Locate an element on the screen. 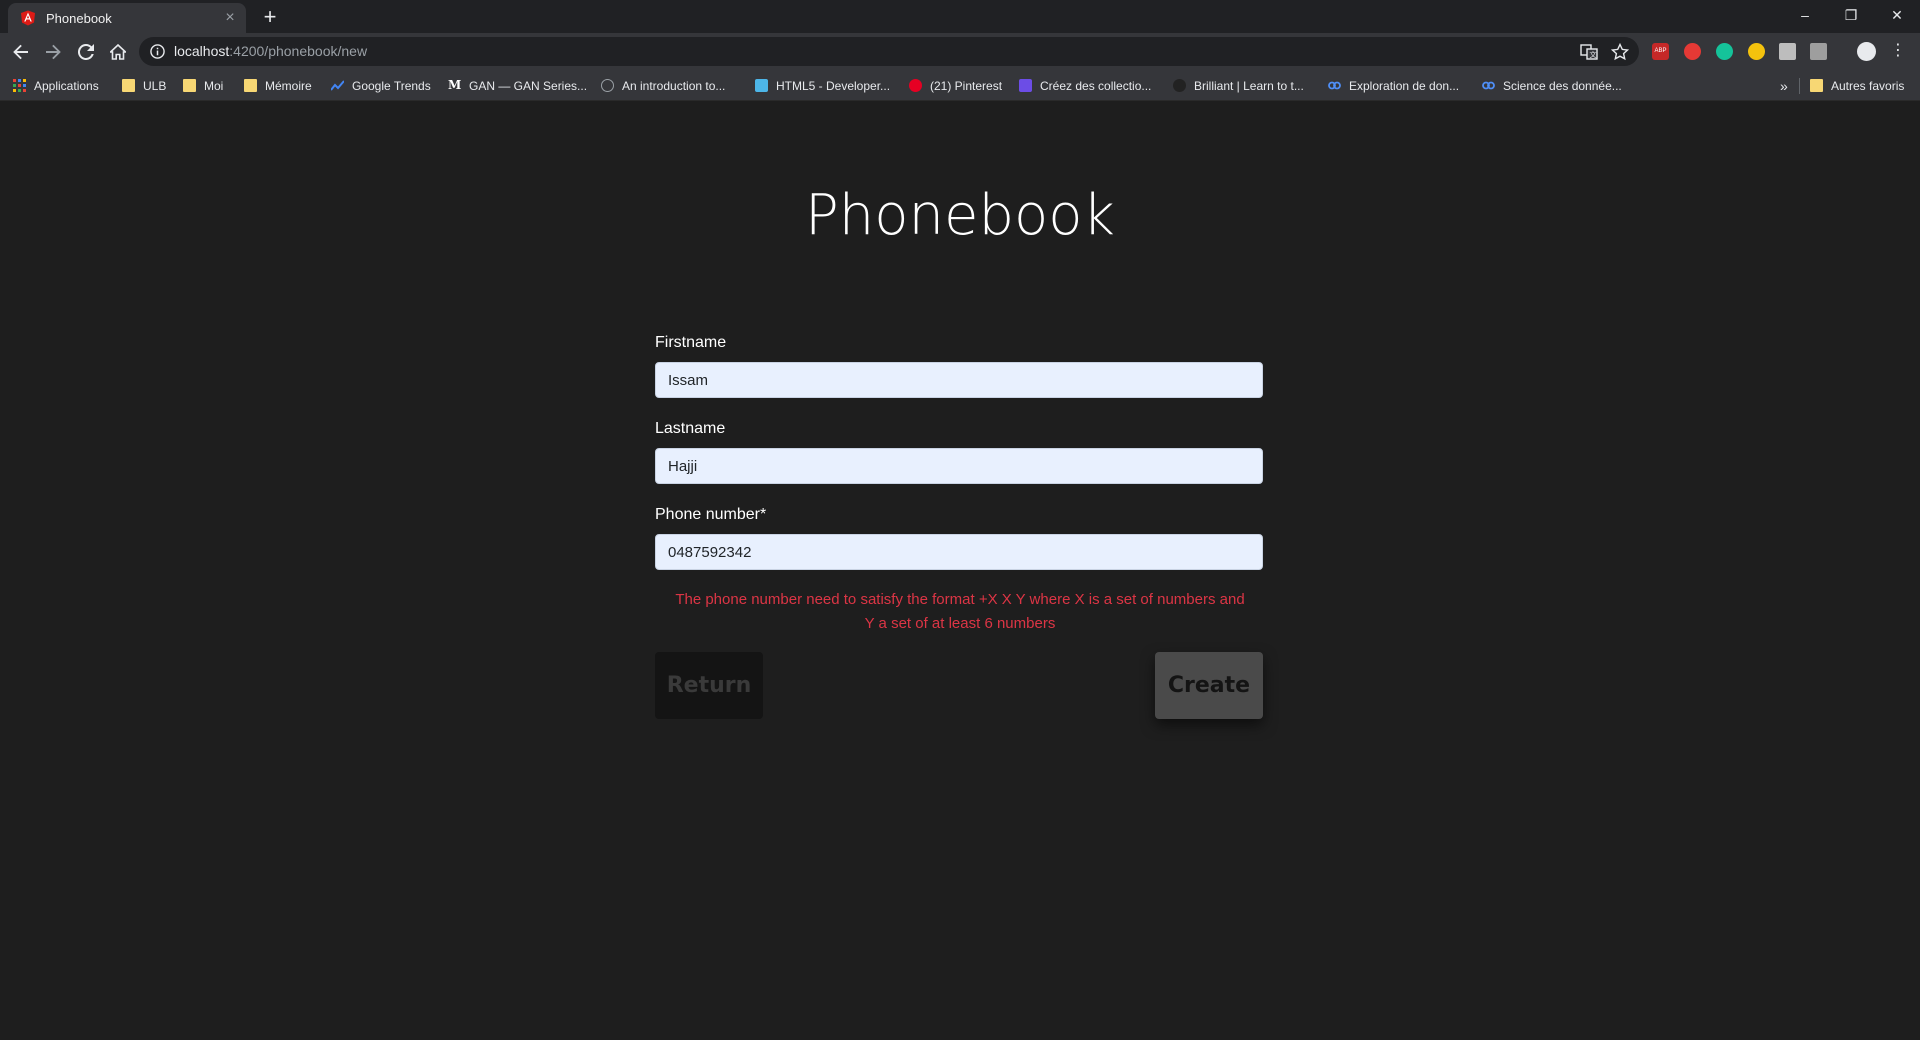 This screenshot has height=1040, width=1920. bookmark-label: Applications is located at coordinates (66, 85).